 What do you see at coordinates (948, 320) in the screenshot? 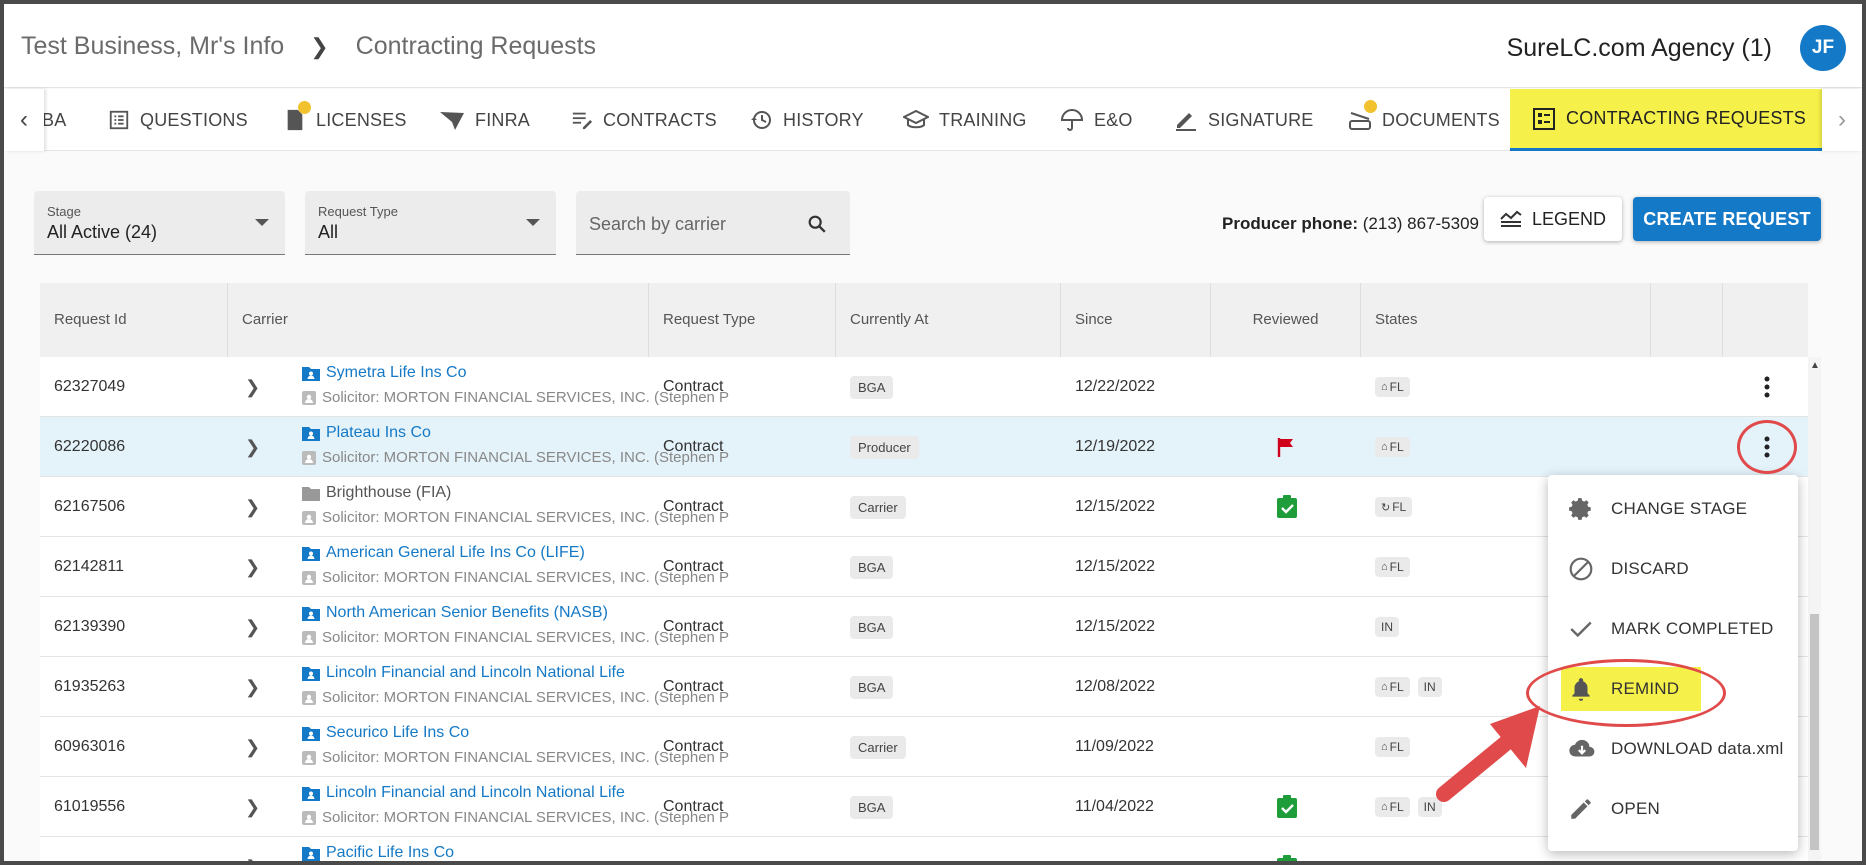
I see `column-header: Currently At` at bounding box center [948, 320].